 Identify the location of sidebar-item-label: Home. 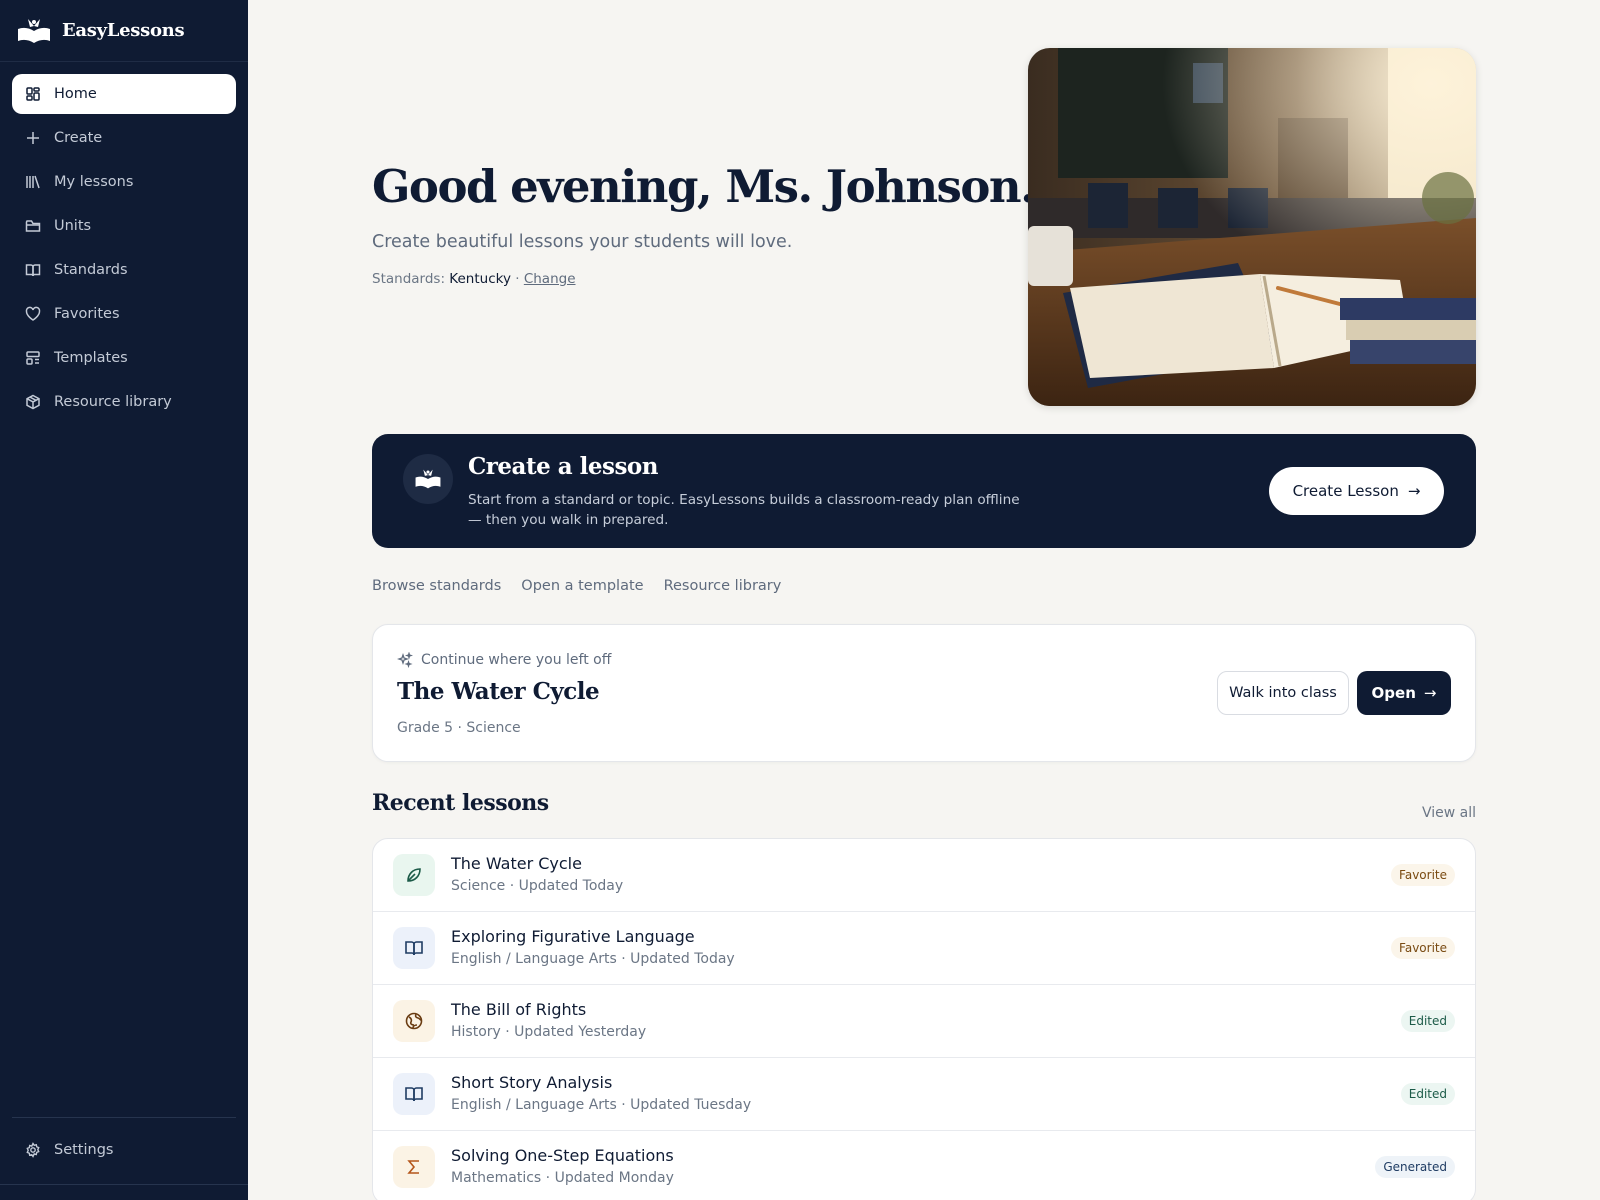
(75, 94).